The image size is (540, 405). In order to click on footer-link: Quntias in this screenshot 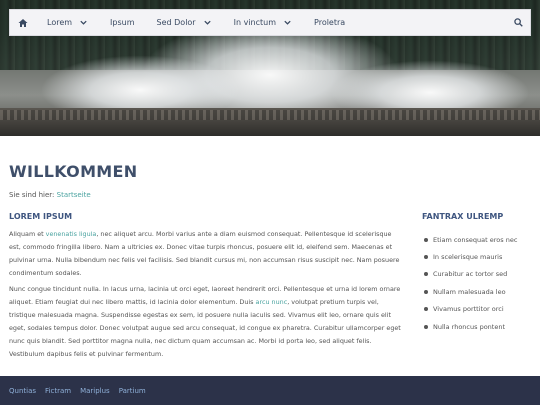, I will do `click(22, 391)`.